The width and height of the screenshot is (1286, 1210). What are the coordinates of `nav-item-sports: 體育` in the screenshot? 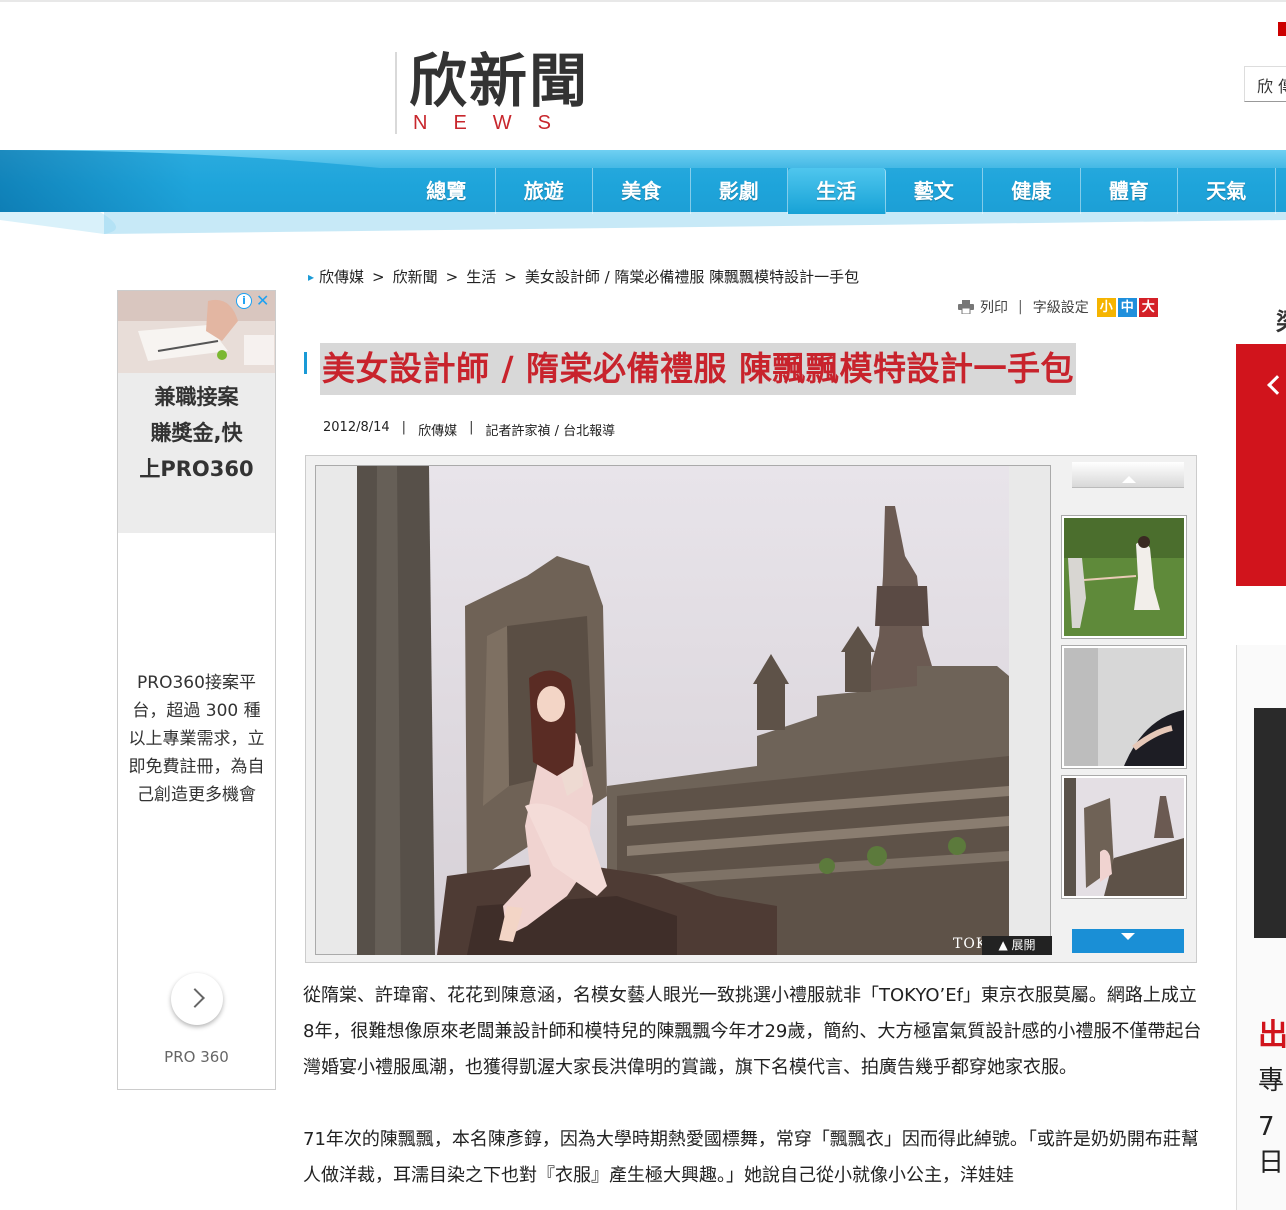 It's located at (1129, 191).